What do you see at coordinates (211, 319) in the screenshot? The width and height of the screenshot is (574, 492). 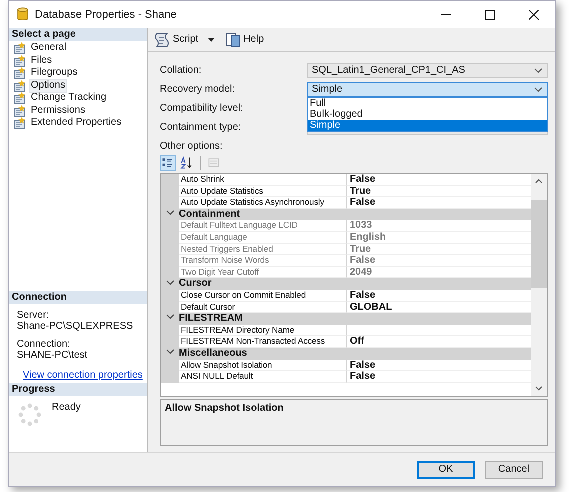 I see `category-header: FILESTREAM` at bounding box center [211, 319].